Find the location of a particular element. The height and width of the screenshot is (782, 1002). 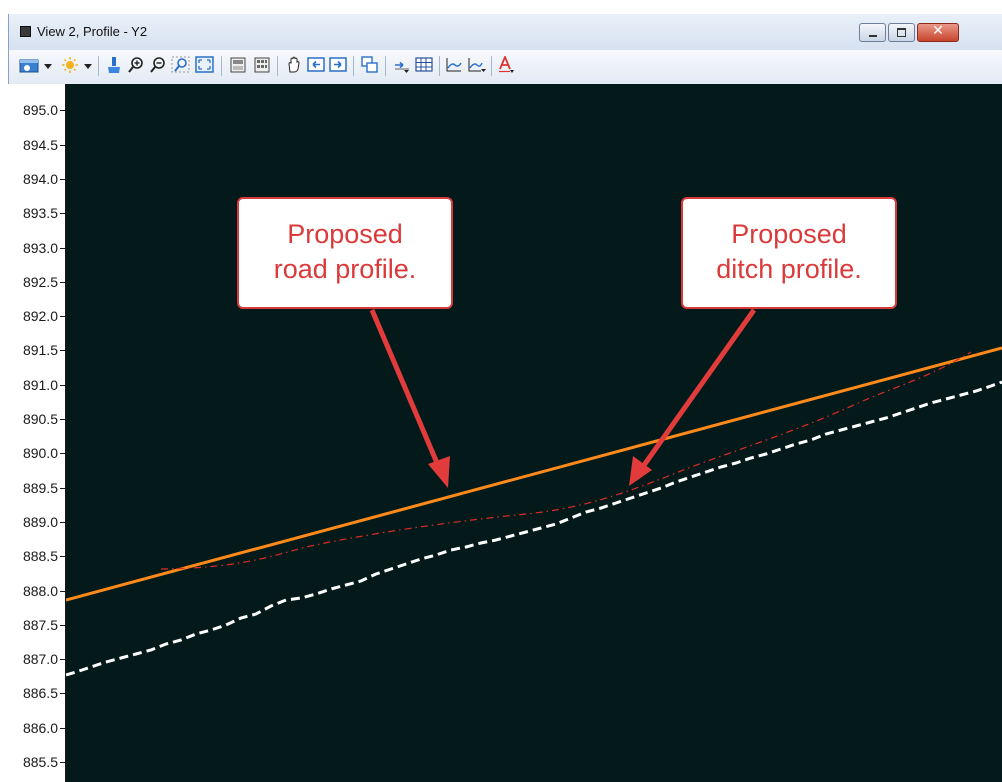

elevation-label: 895.0 is located at coordinates (40, 110).